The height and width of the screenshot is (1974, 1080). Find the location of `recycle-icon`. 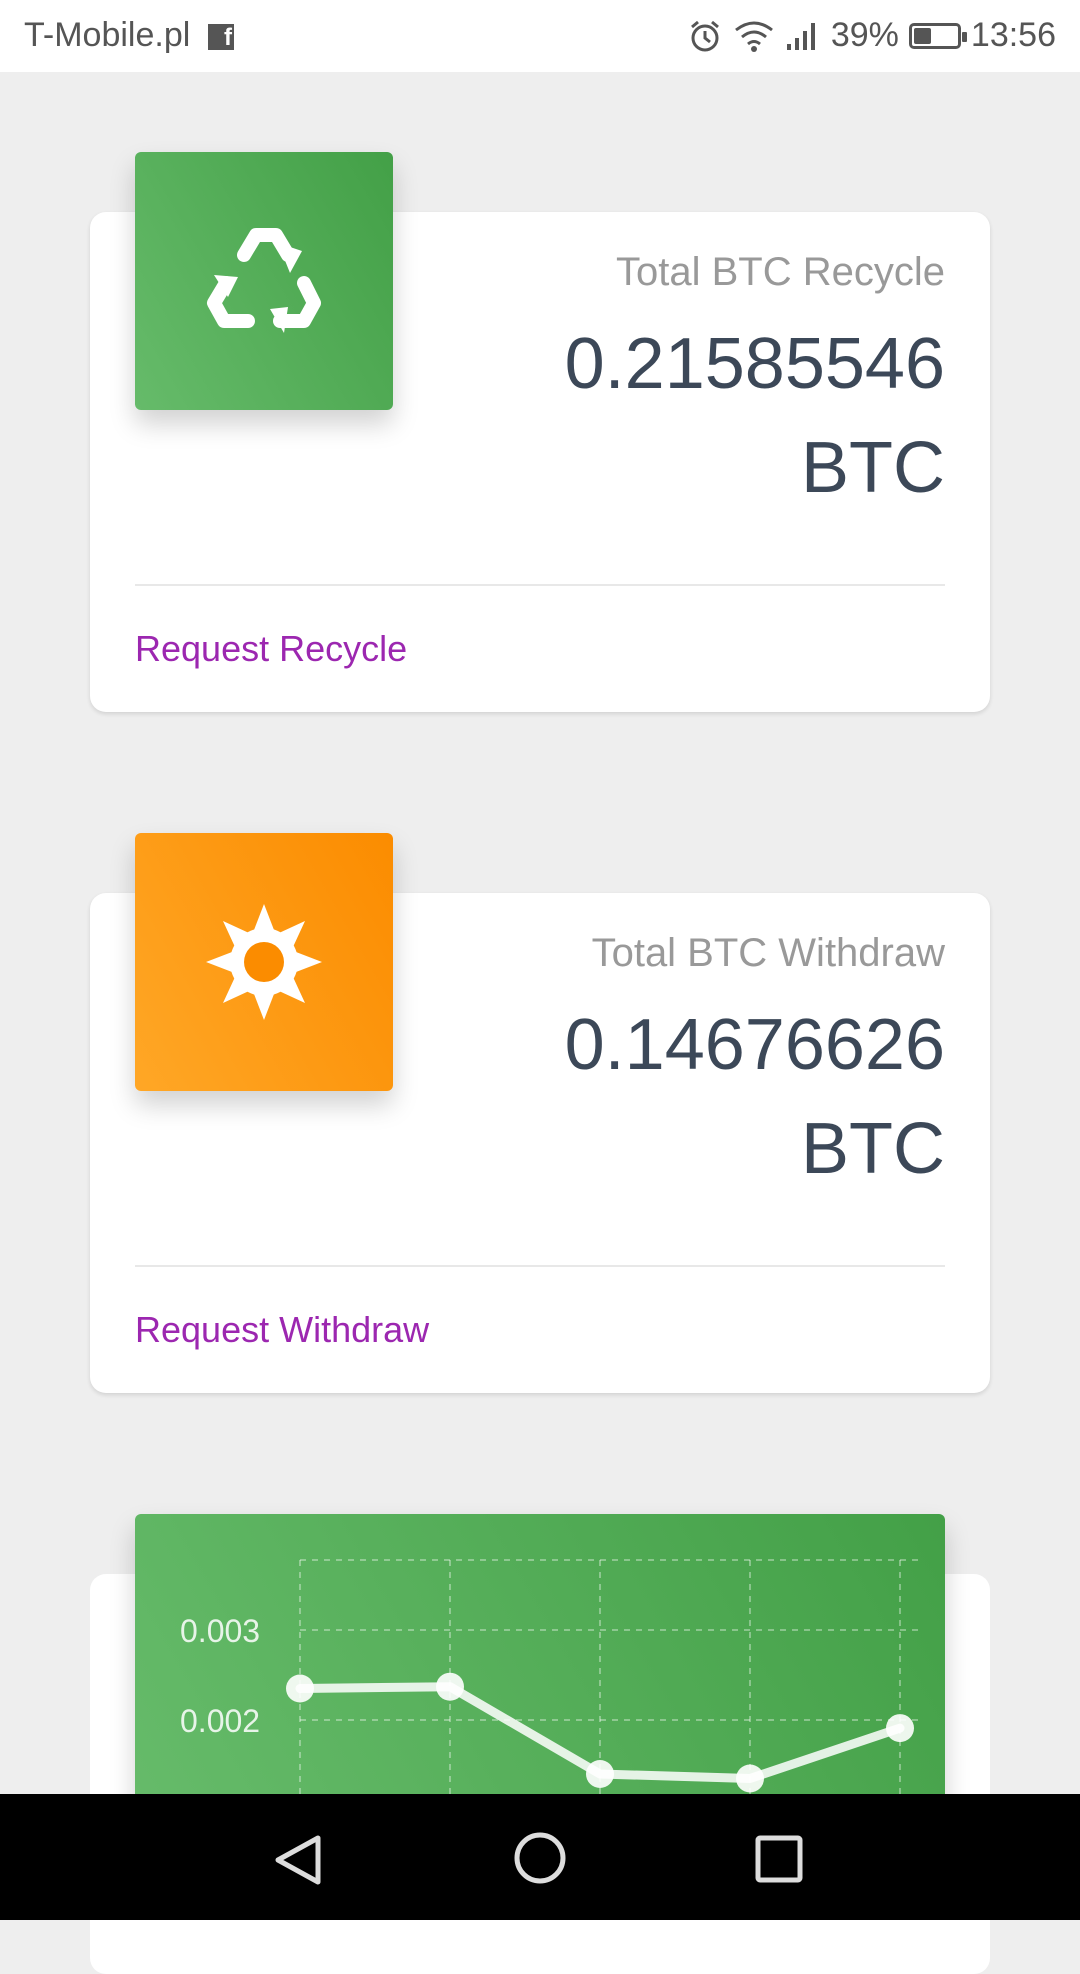

recycle-icon is located at coordinates (264, 280).